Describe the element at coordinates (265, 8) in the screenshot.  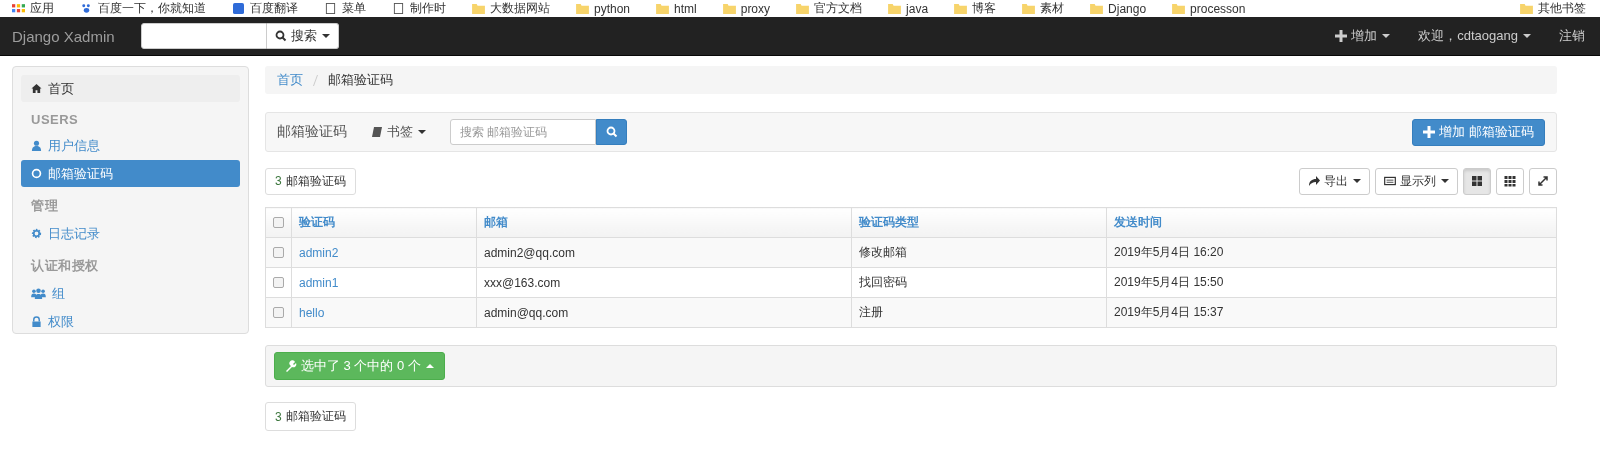
I see `bookmark-link: 百度翻译` at that location.